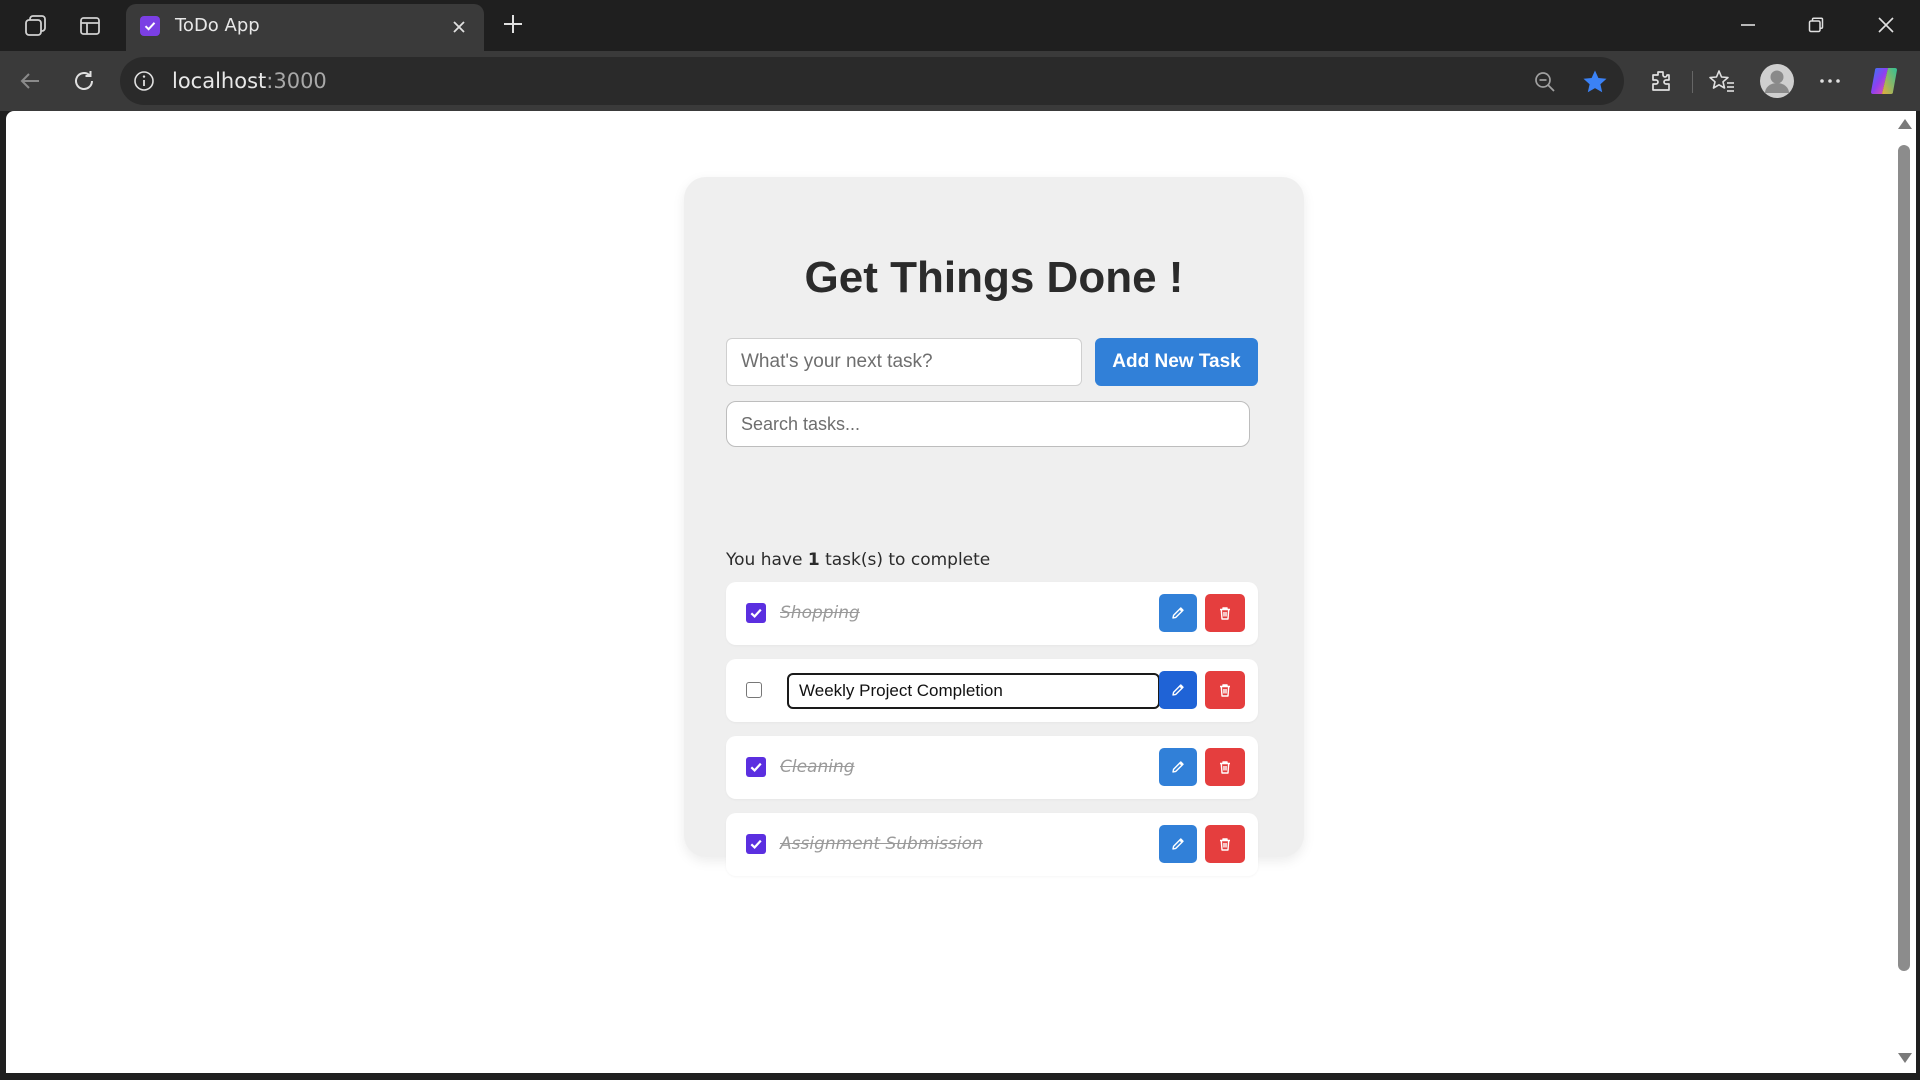  Describe the element at coordinates (872, 81) in the screenshot. I see `address-bar: localhost:3000` at that location.